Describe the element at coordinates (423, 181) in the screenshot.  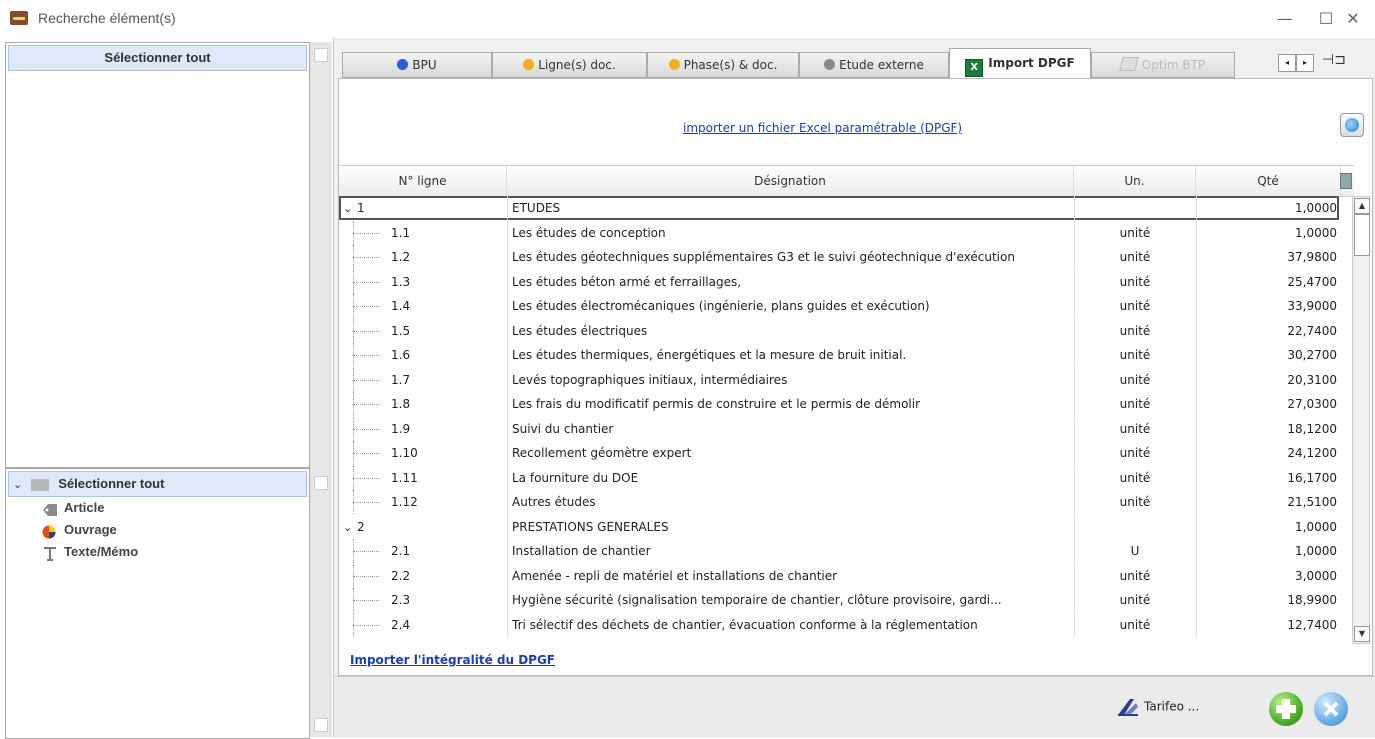
I see `column-header-num: N° ligne` at that location.